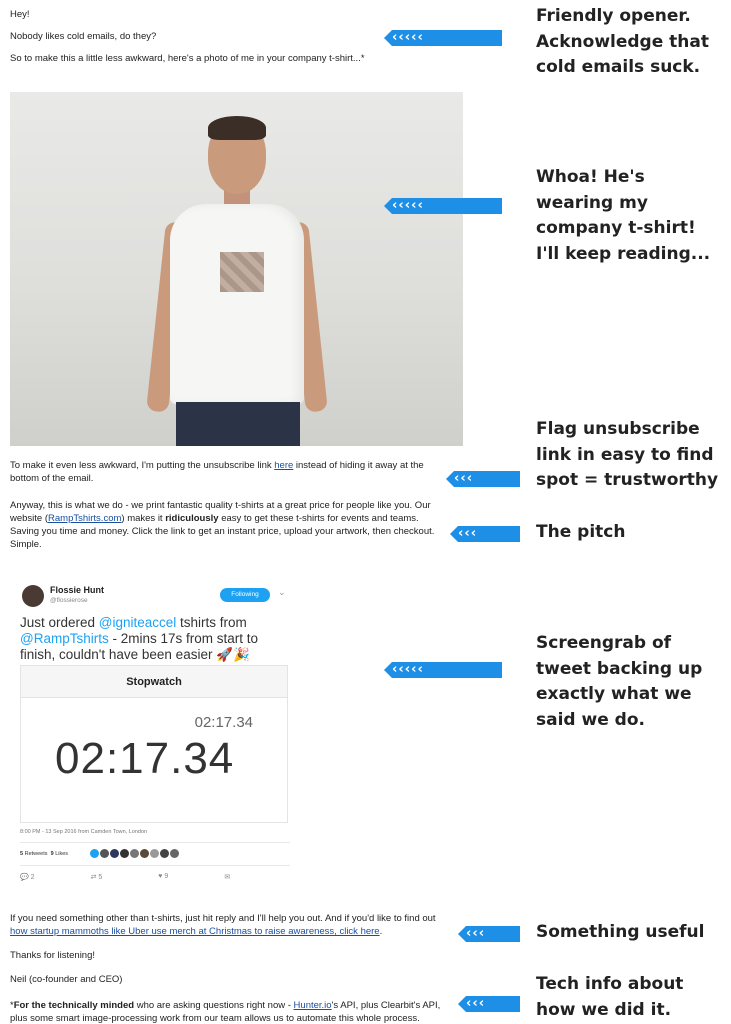 The width and height of the screenshot is (731, 1024). Describe the element at coordinates (139, 877) in the screenshot. I see `tweet-actions: 💬 2 ⇄ 5 ♥ 9 ✉` at that location.